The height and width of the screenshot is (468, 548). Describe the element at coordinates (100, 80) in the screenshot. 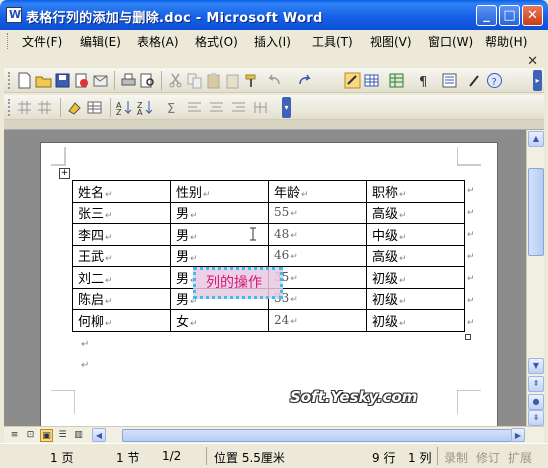

I see `email-icon` at that location.